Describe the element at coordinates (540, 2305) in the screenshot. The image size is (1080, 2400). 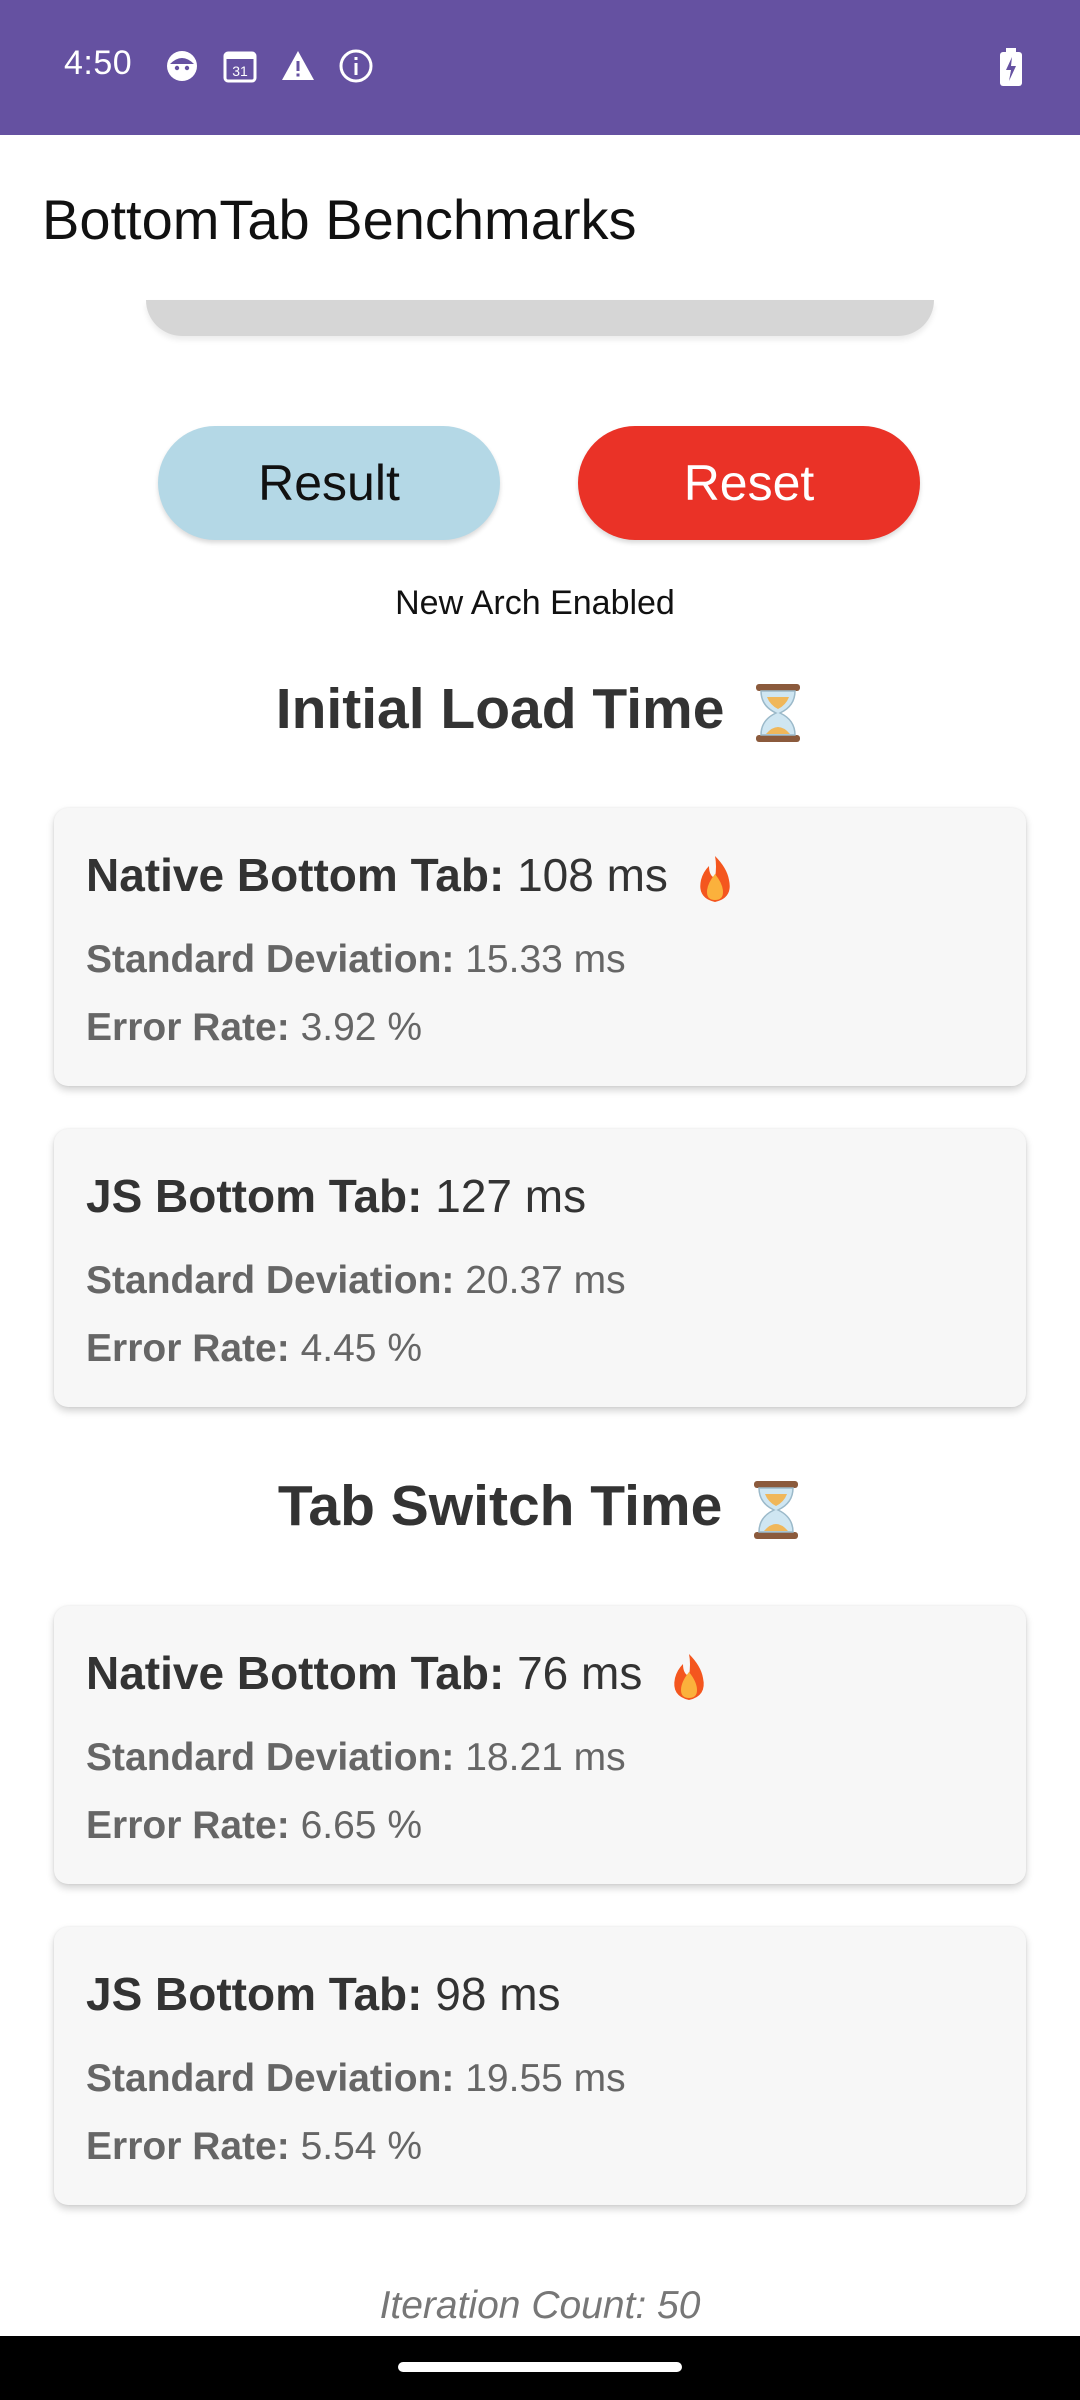
I see `iteration-count-label: Iteration Count: 50` at that location.